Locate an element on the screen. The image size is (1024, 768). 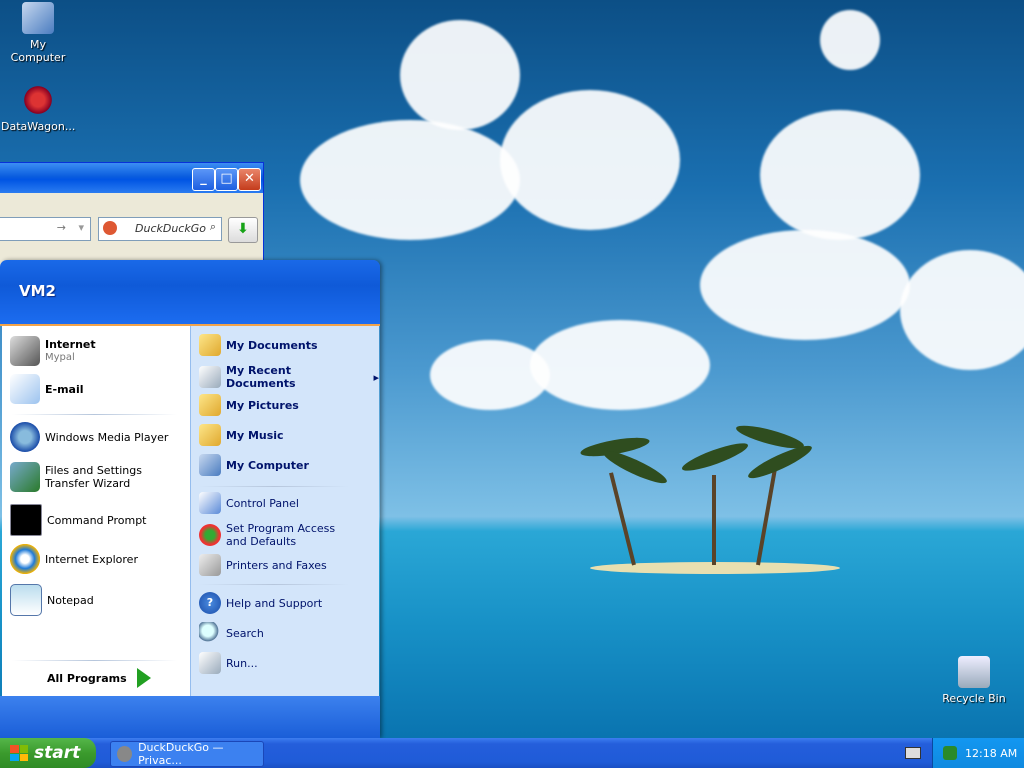
chevron-right-icon: ▸ is located at coordinates (376, 377).